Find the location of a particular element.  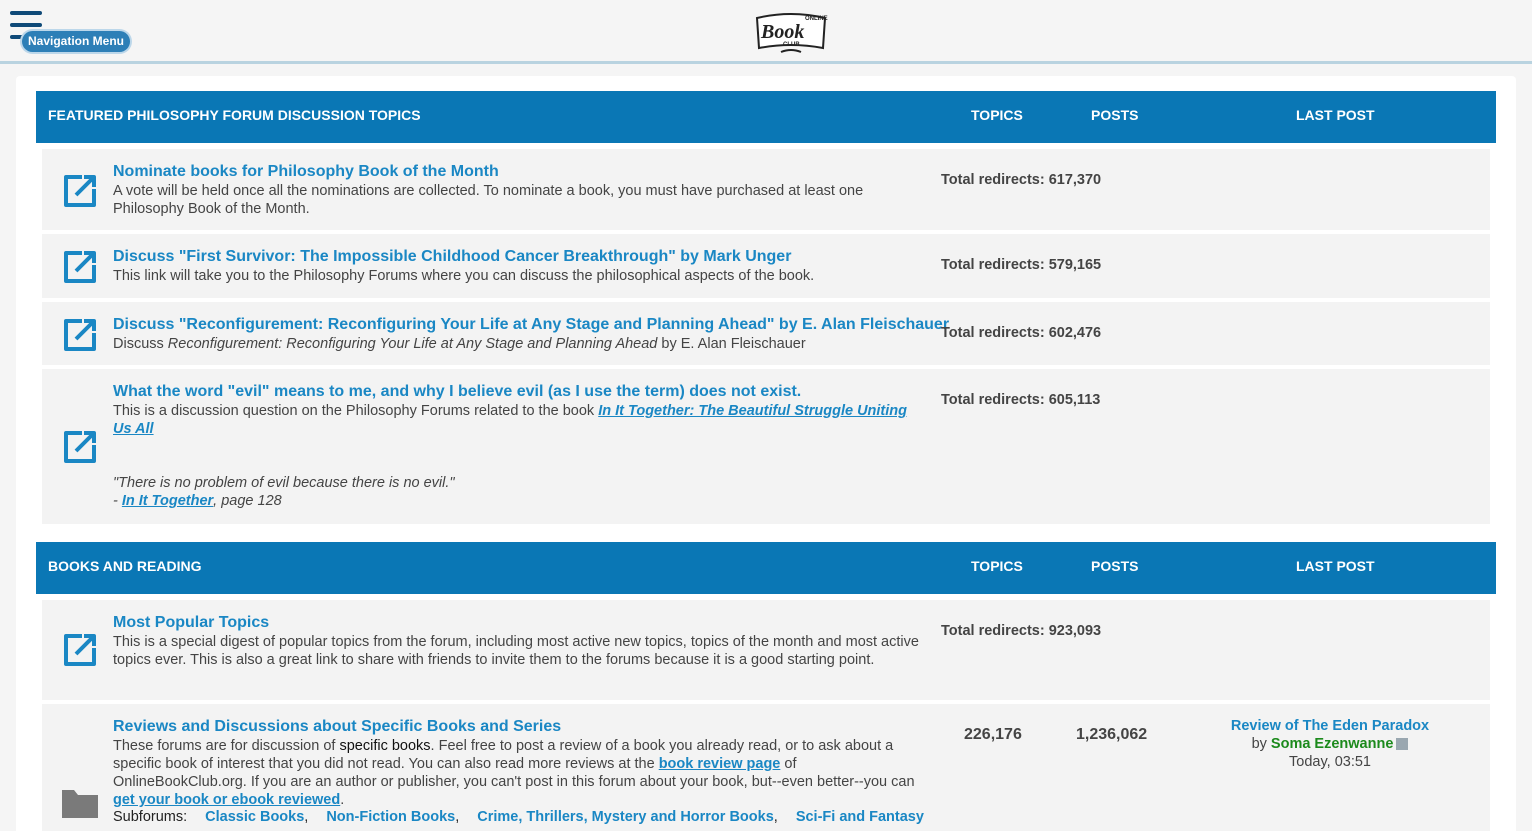

last-post-author: by Soma Ezenwanne is located at coordinates (1330, 744).